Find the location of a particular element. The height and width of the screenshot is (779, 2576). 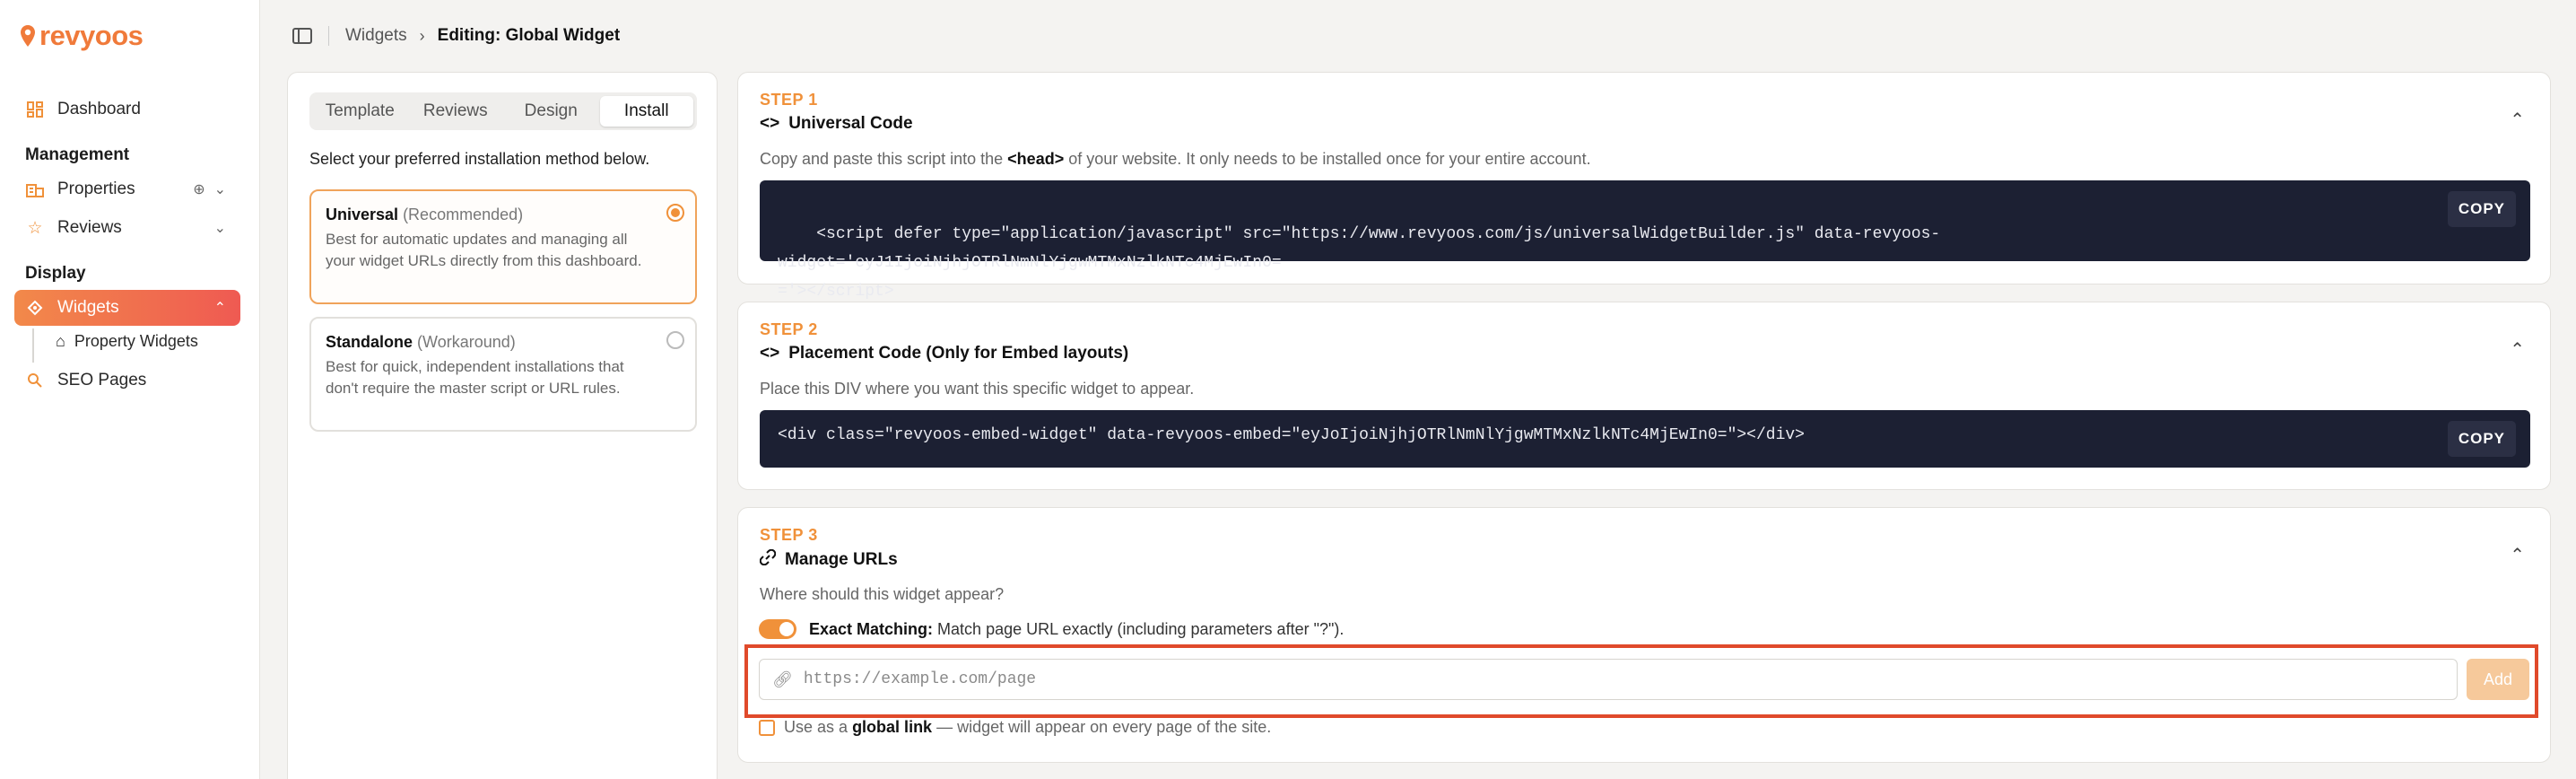

step-title: Manage URLs is located at coordinates (841, 559).